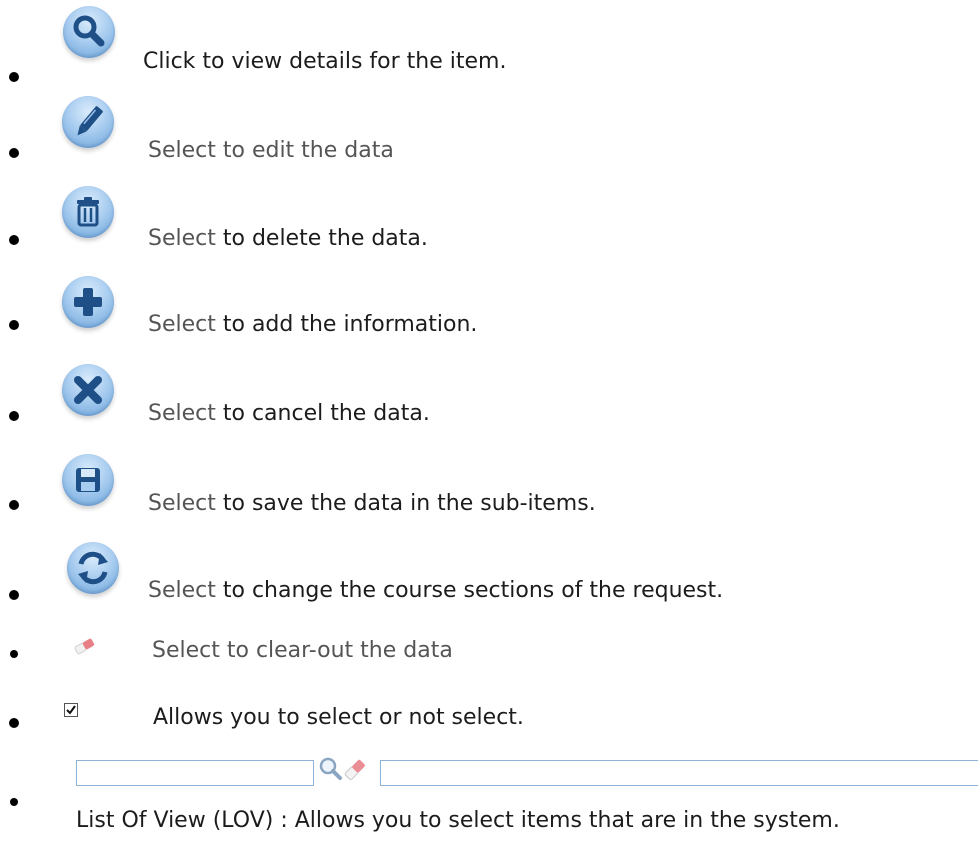 The height and width of the screenshot is (845, 978). Describe the element at coordinates (88, 390) in the screenshot. I see `cancel-x-icon` at that location.